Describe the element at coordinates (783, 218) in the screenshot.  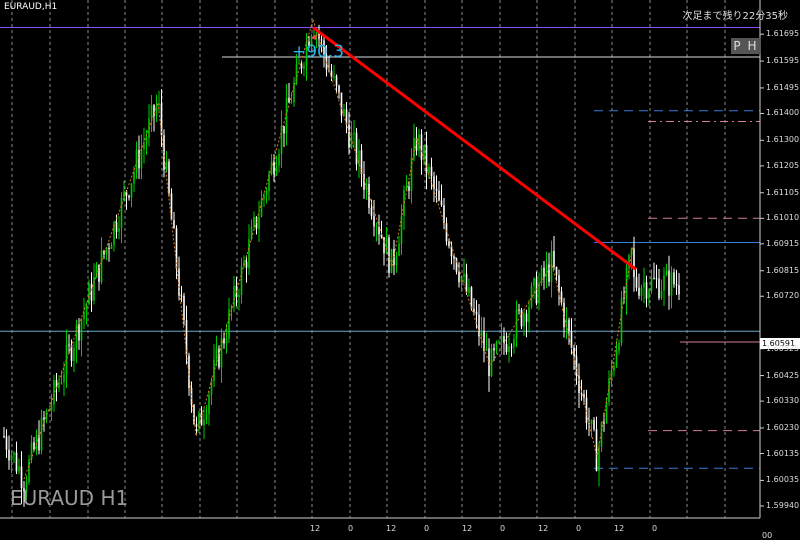
I see `y-tick-label: 1.61010` at that location.